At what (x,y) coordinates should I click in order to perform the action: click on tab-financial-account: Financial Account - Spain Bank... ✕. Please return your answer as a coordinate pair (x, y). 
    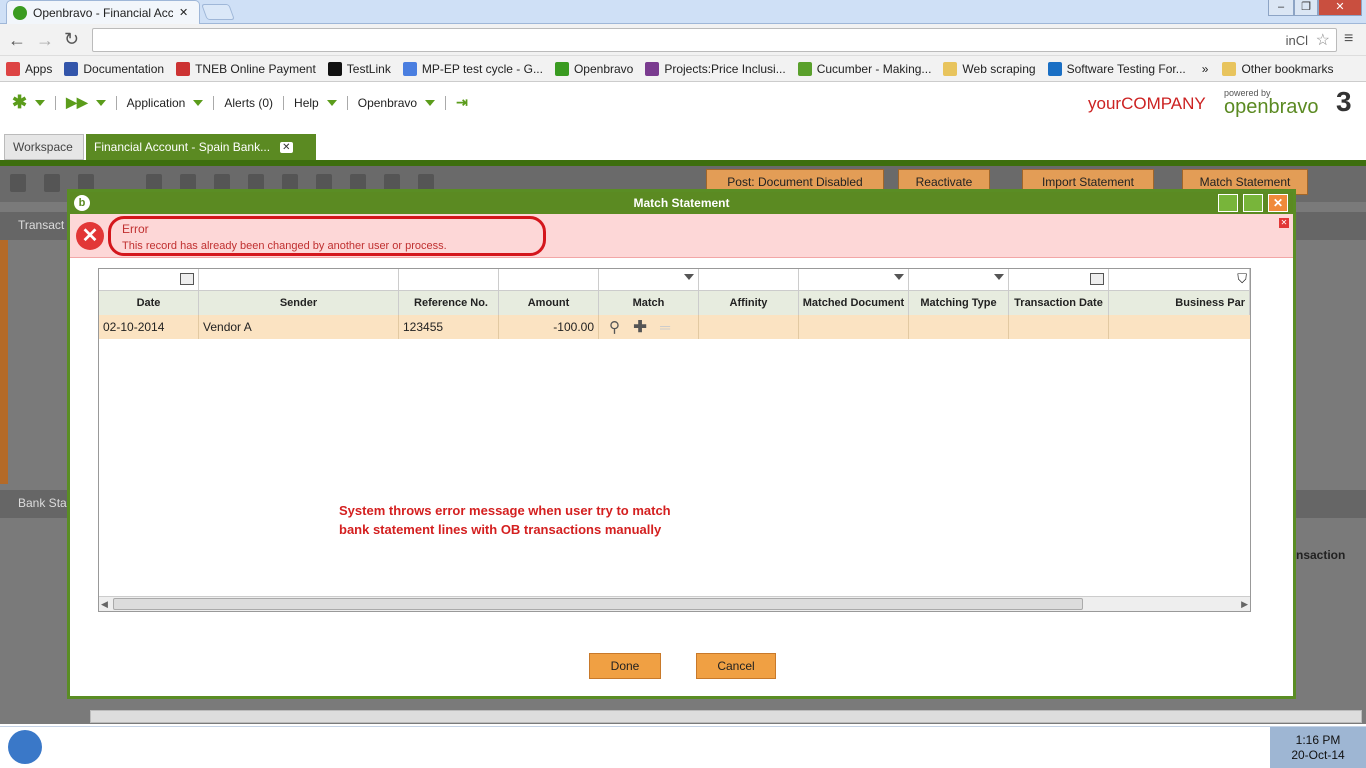
    Looking at the image, I should click on (201, 147).